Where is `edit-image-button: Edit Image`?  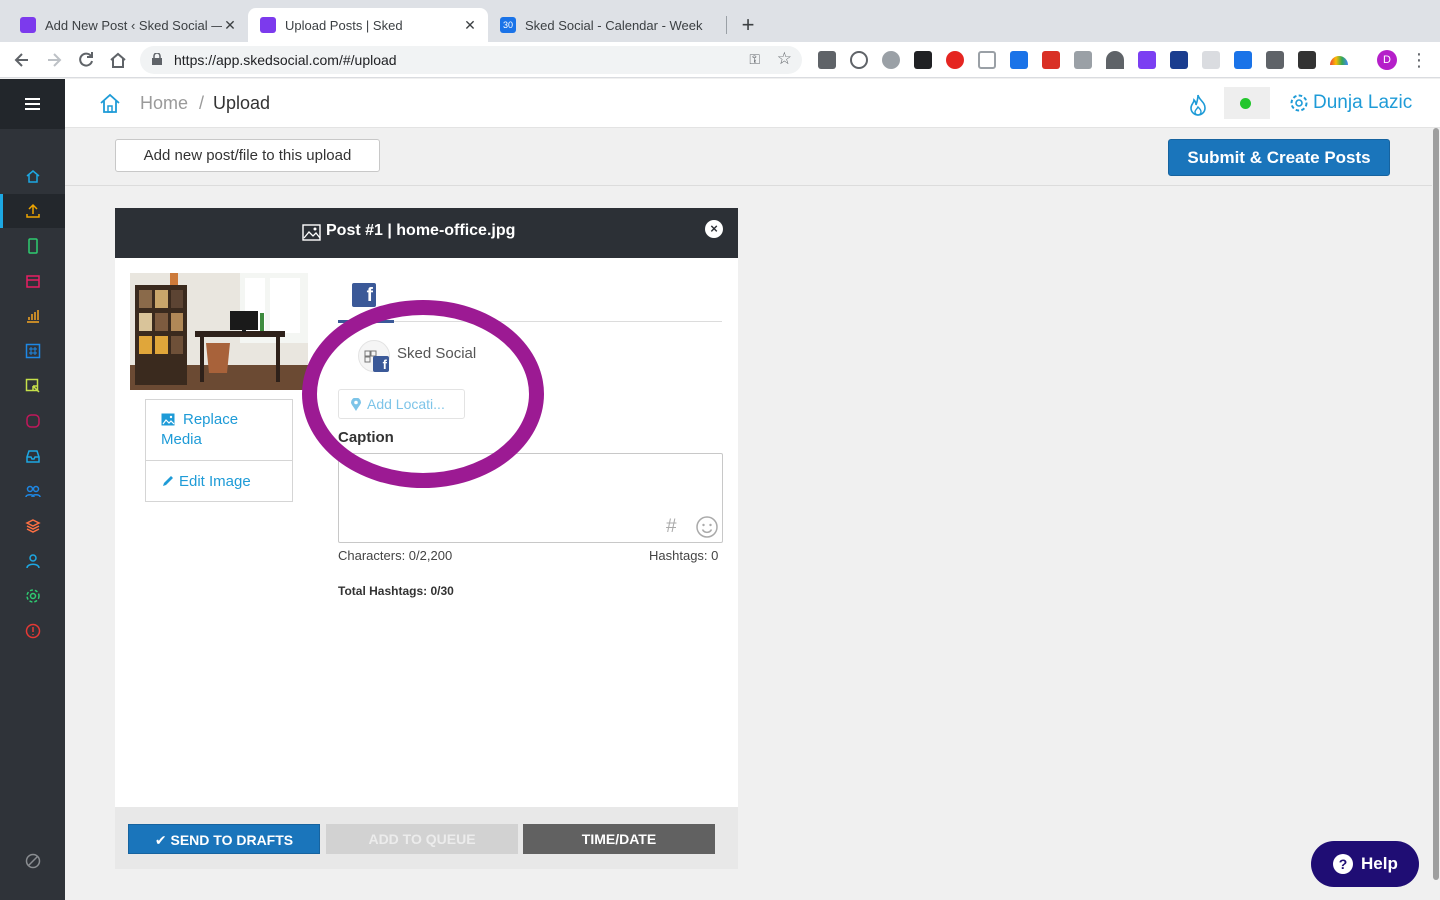
edit-image-button: Edit Image is located at coordinates (219, 481).